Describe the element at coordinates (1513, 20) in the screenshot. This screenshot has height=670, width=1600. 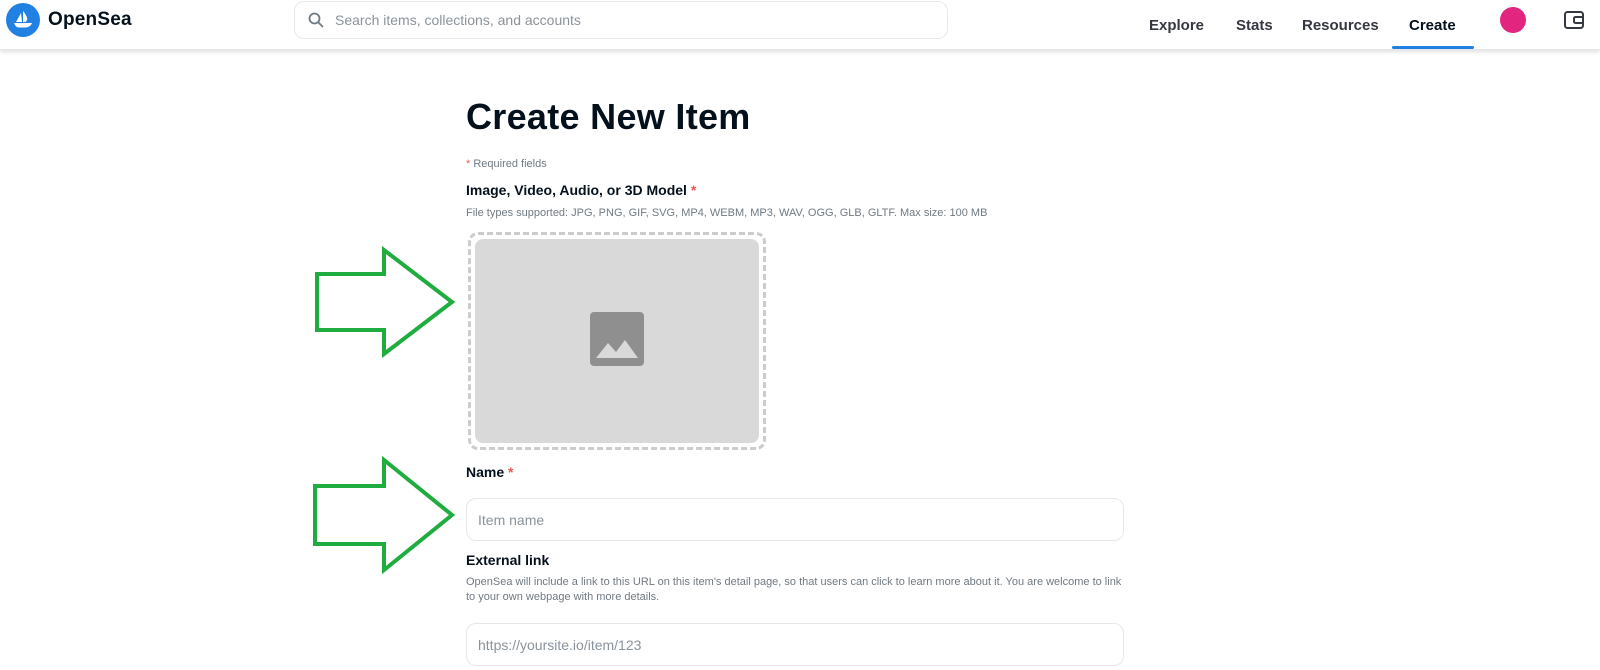
I see `avatar` at that location.